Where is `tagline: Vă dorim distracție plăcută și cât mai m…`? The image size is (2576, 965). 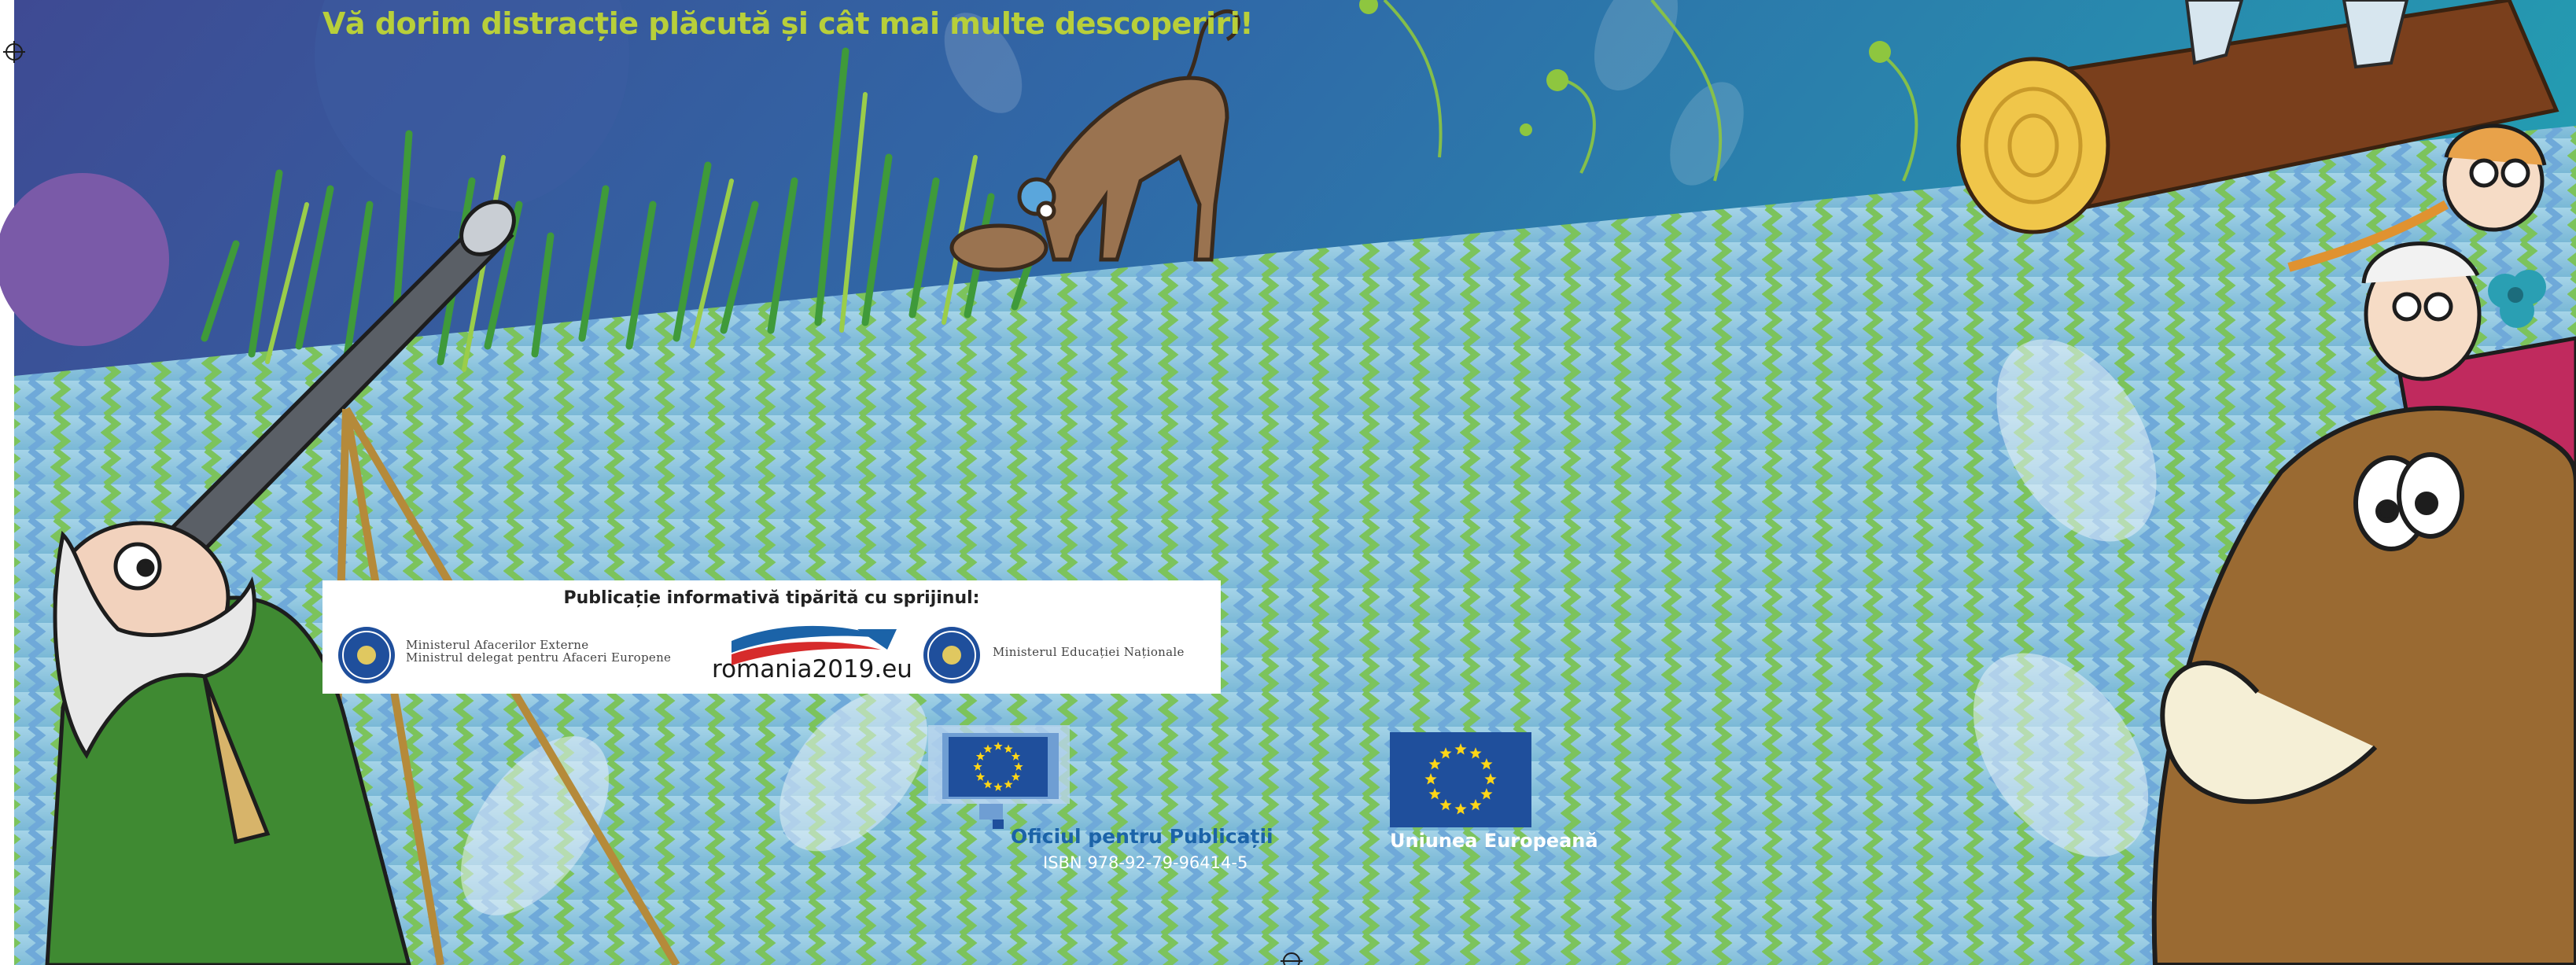 tagline: Vă dorim distracție plăcută și cât mai m… is located at coordinates (788, 23).